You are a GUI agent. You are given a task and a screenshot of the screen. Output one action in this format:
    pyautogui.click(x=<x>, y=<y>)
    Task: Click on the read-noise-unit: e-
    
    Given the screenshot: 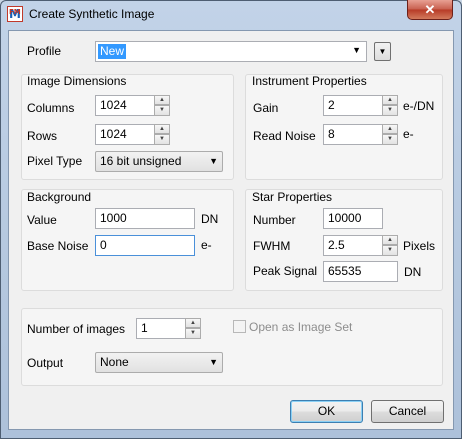 What is the action you would take?
    pyautogui.click(x=408, y=134)
    